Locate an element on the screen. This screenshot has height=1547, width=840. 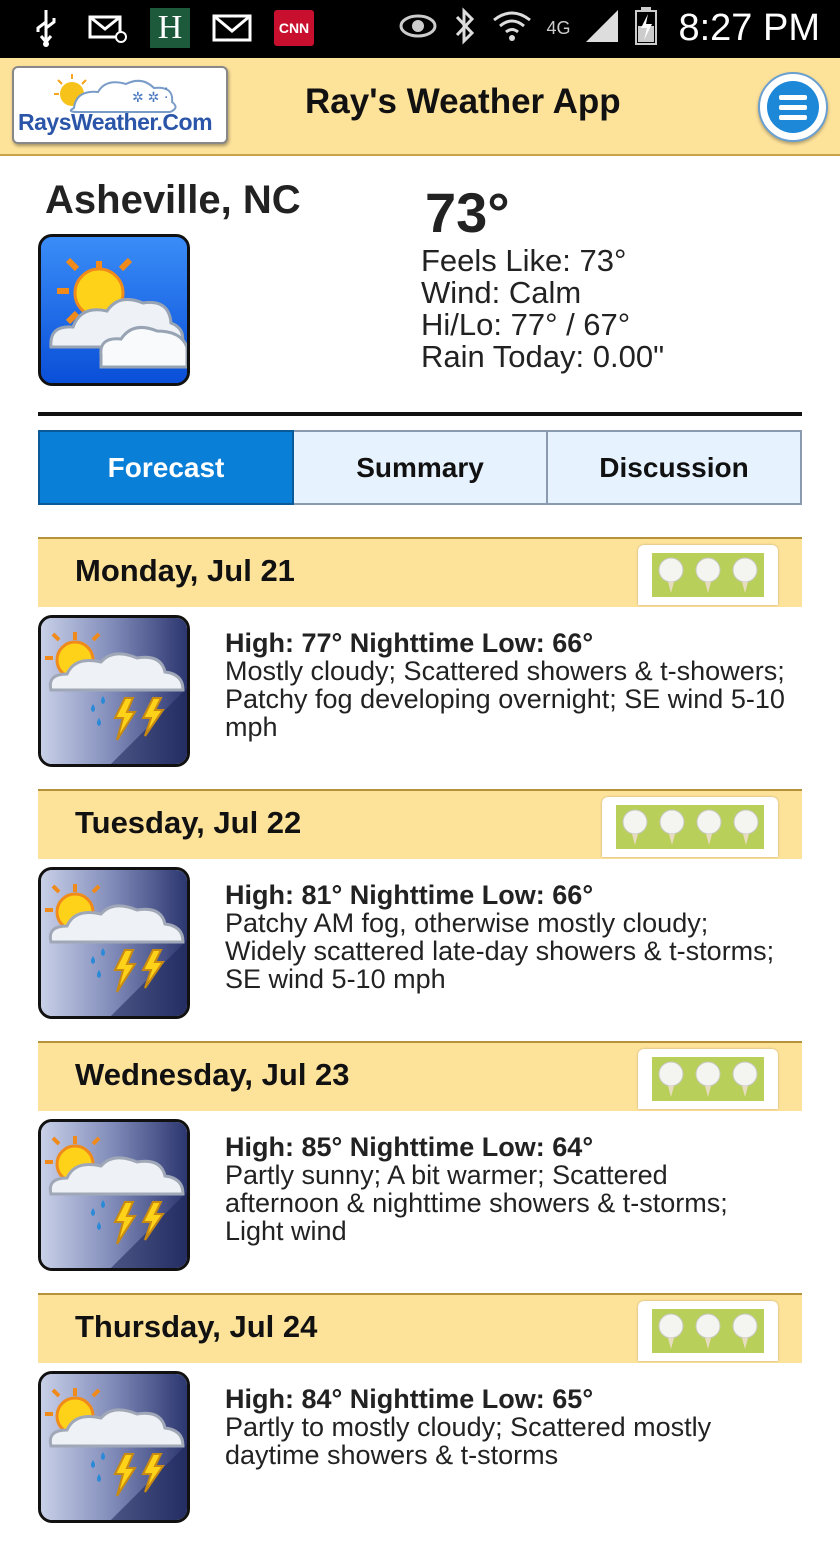
network-type: 4G is located at coordinates (558, 28).